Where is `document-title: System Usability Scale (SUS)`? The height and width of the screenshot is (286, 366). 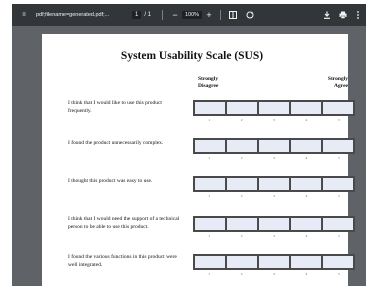
document-title: System Usability Scale (SUS) is located at coordinates (192, 56).